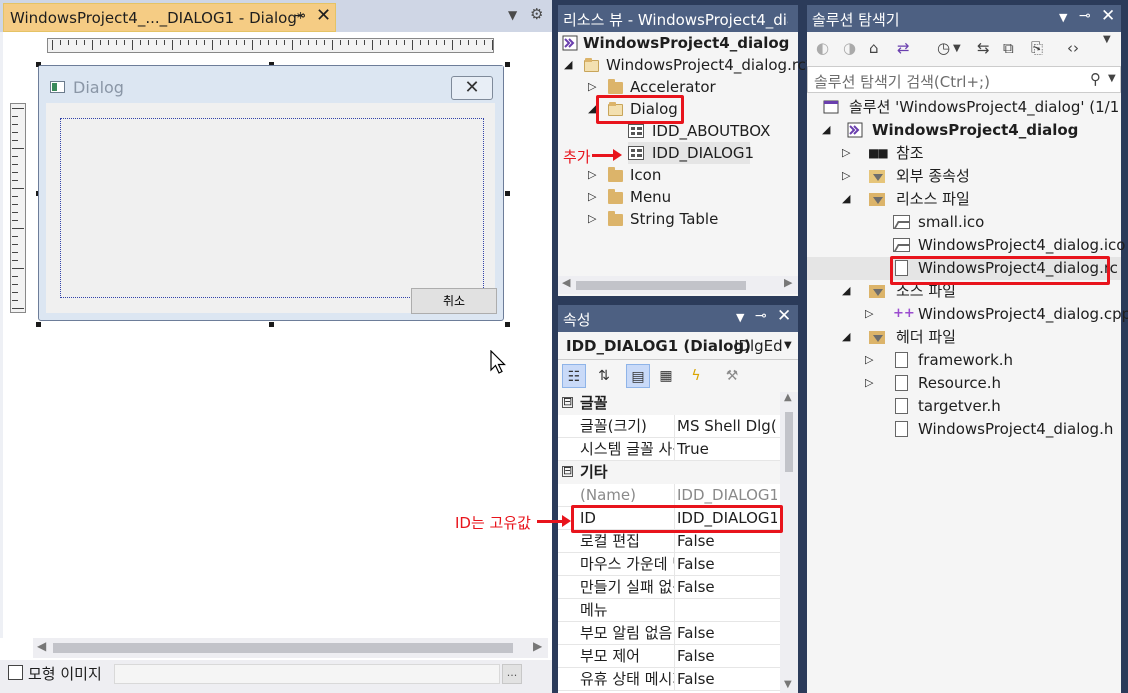 The height and width of the screenshot is (693, 1128). What do you see at coordinates (577, 157) in the screenshot?
I see `annotation-add: 추가` at bounding box center [577, 157].